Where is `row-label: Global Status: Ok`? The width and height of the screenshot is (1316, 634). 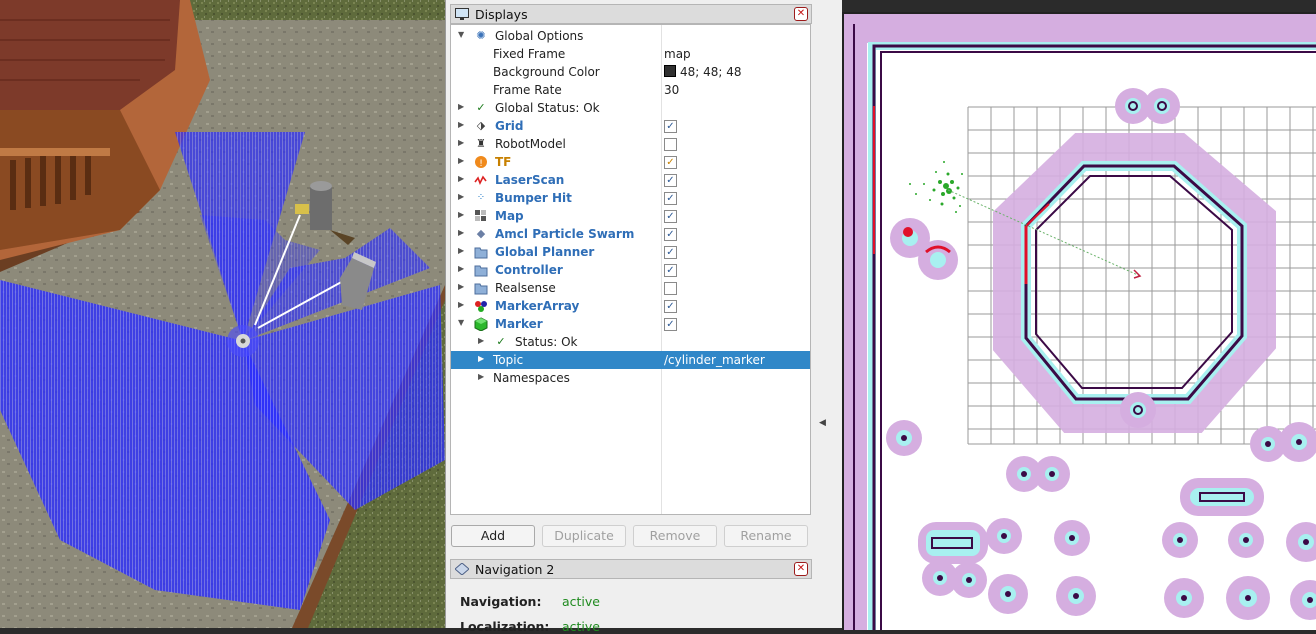
row-label: Global Status: Ok is located at coordinates (547, 108).